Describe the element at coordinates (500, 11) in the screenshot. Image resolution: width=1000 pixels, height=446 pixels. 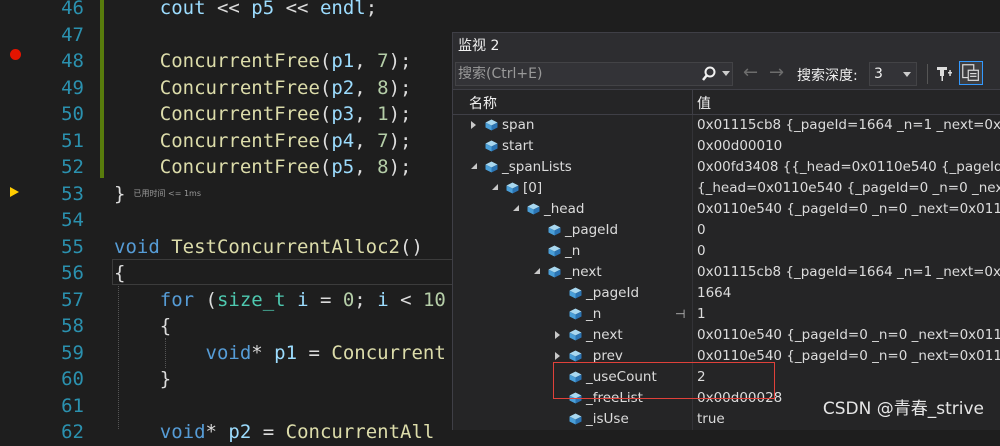
I see `code-line: 46 cout << p5 << endl;` at that location.